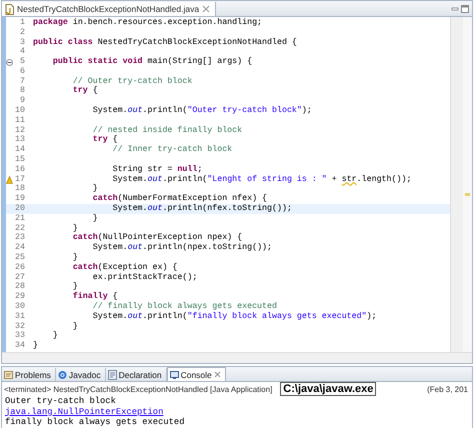 The image size is (474, 433). I want to click on line-number: 13, so click(19, 140).